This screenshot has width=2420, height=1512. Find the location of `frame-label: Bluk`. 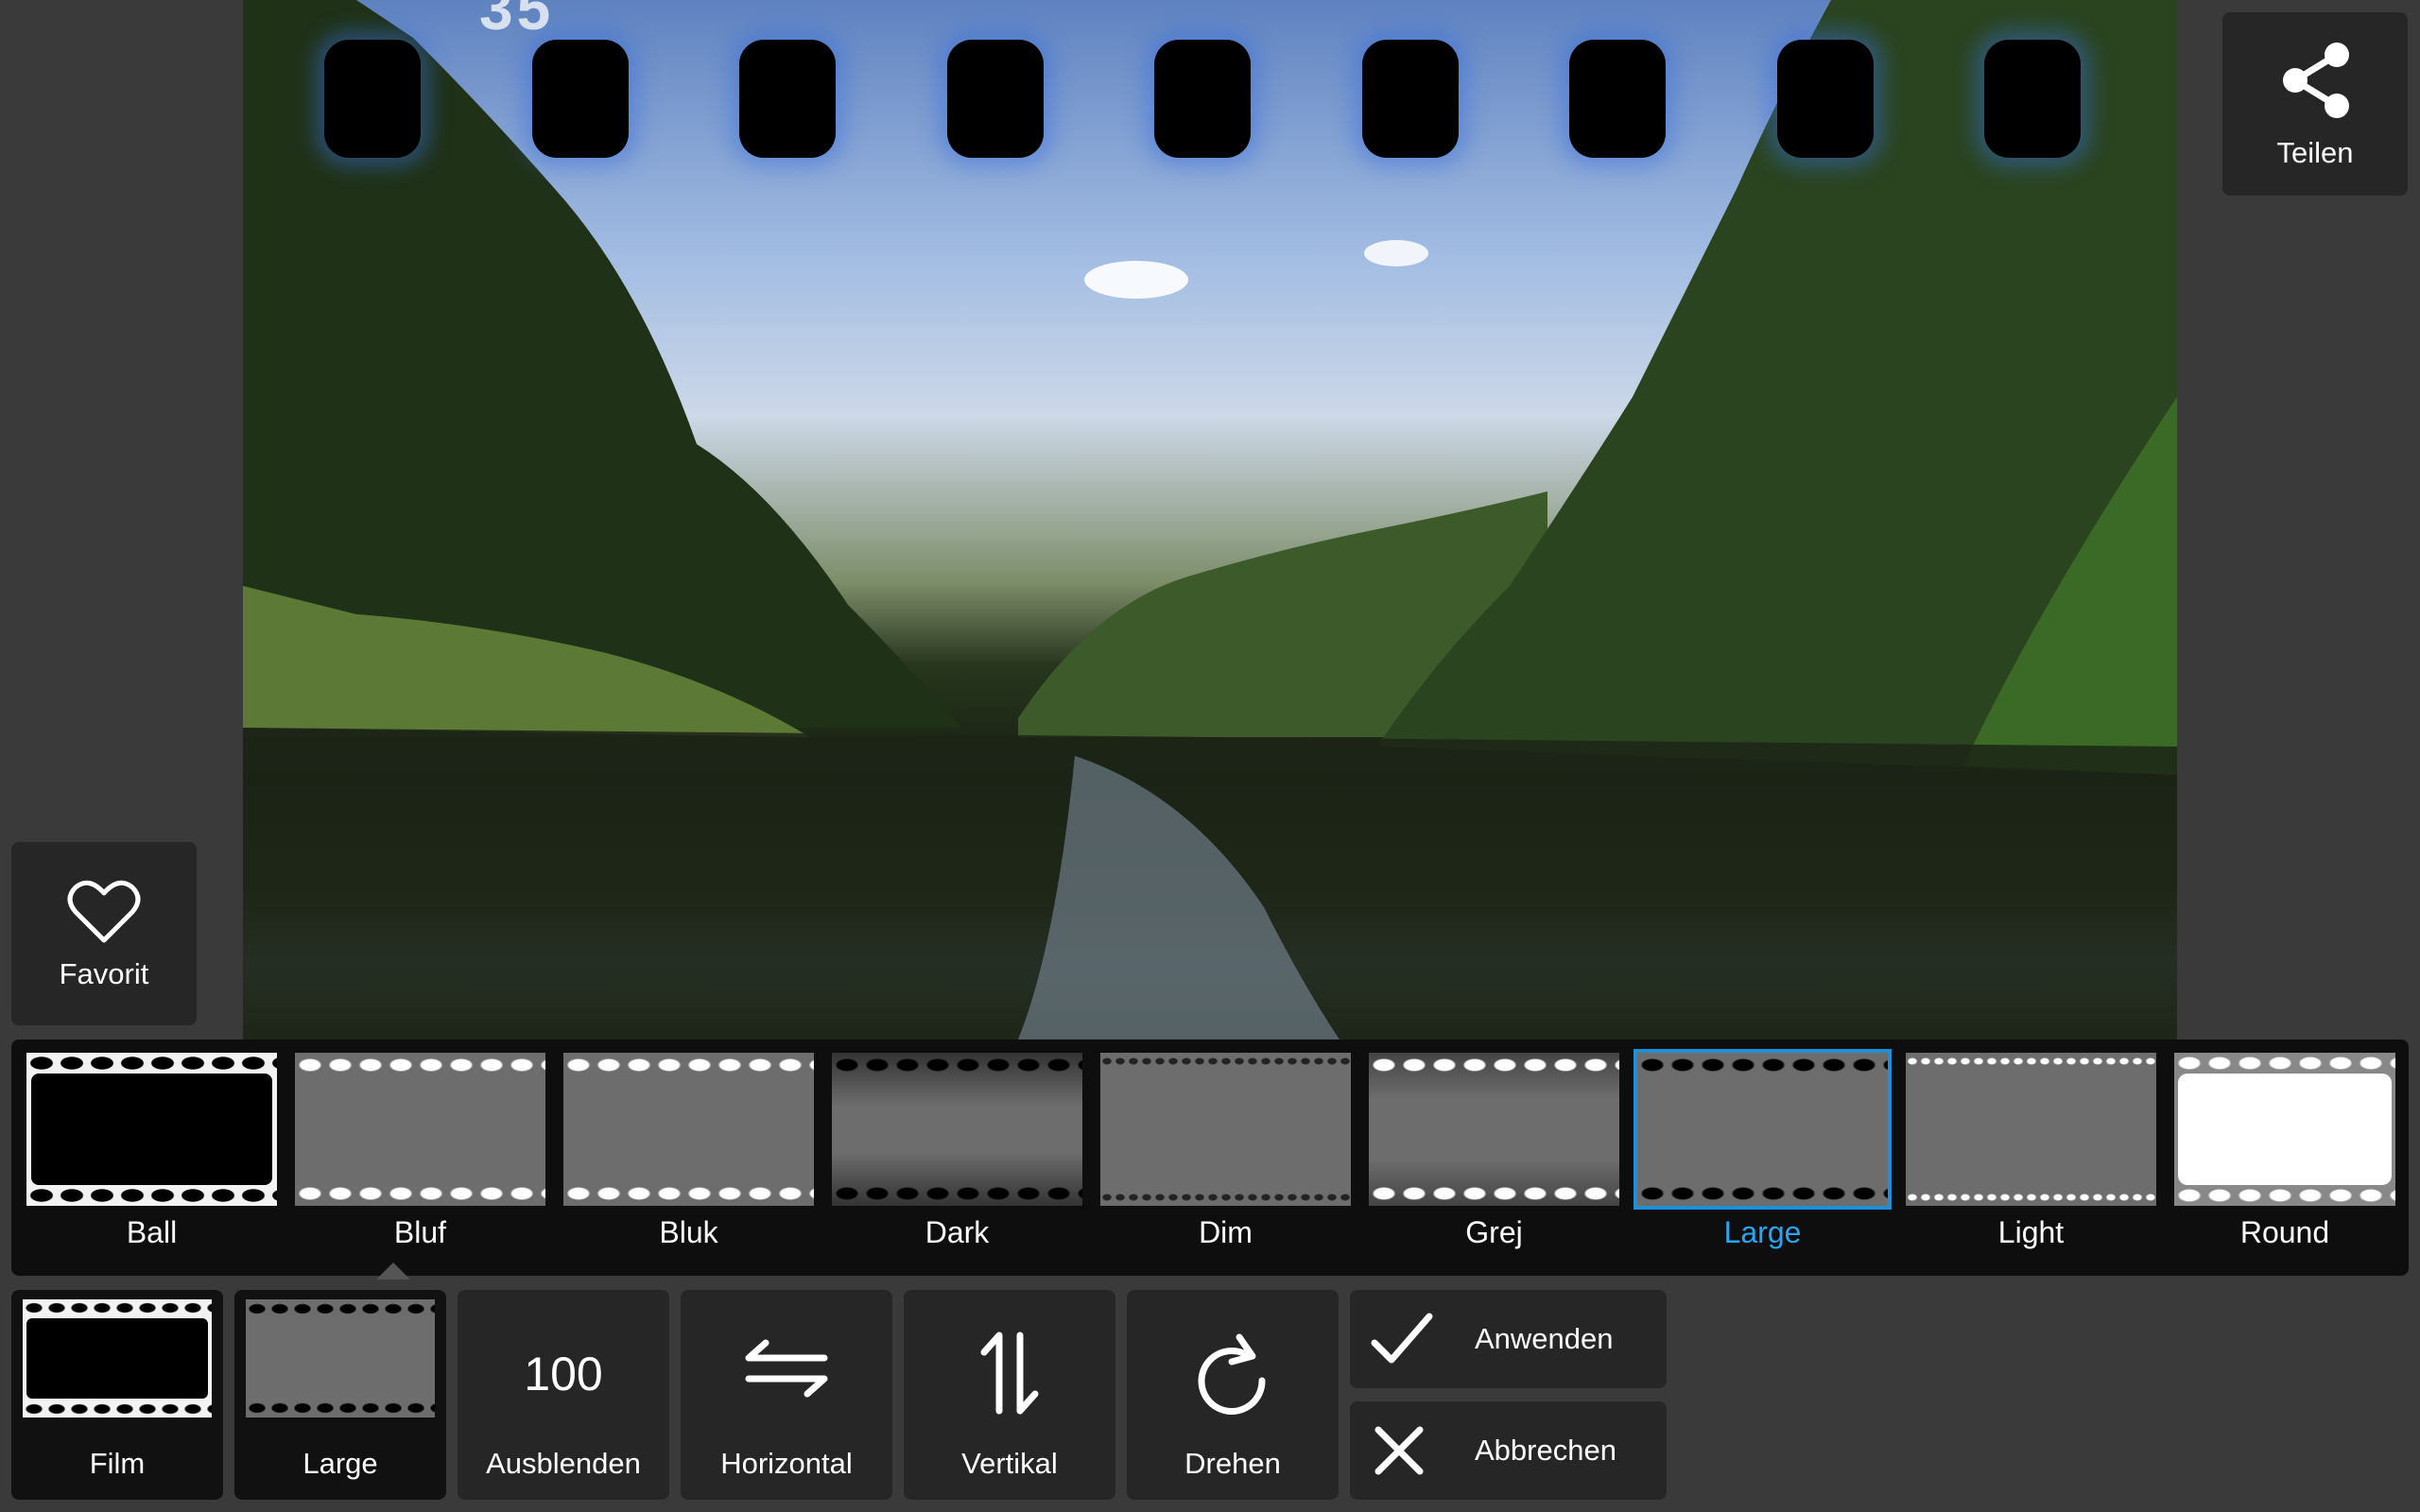

frame-label: Bluk is located at coordinates (689, 1232).